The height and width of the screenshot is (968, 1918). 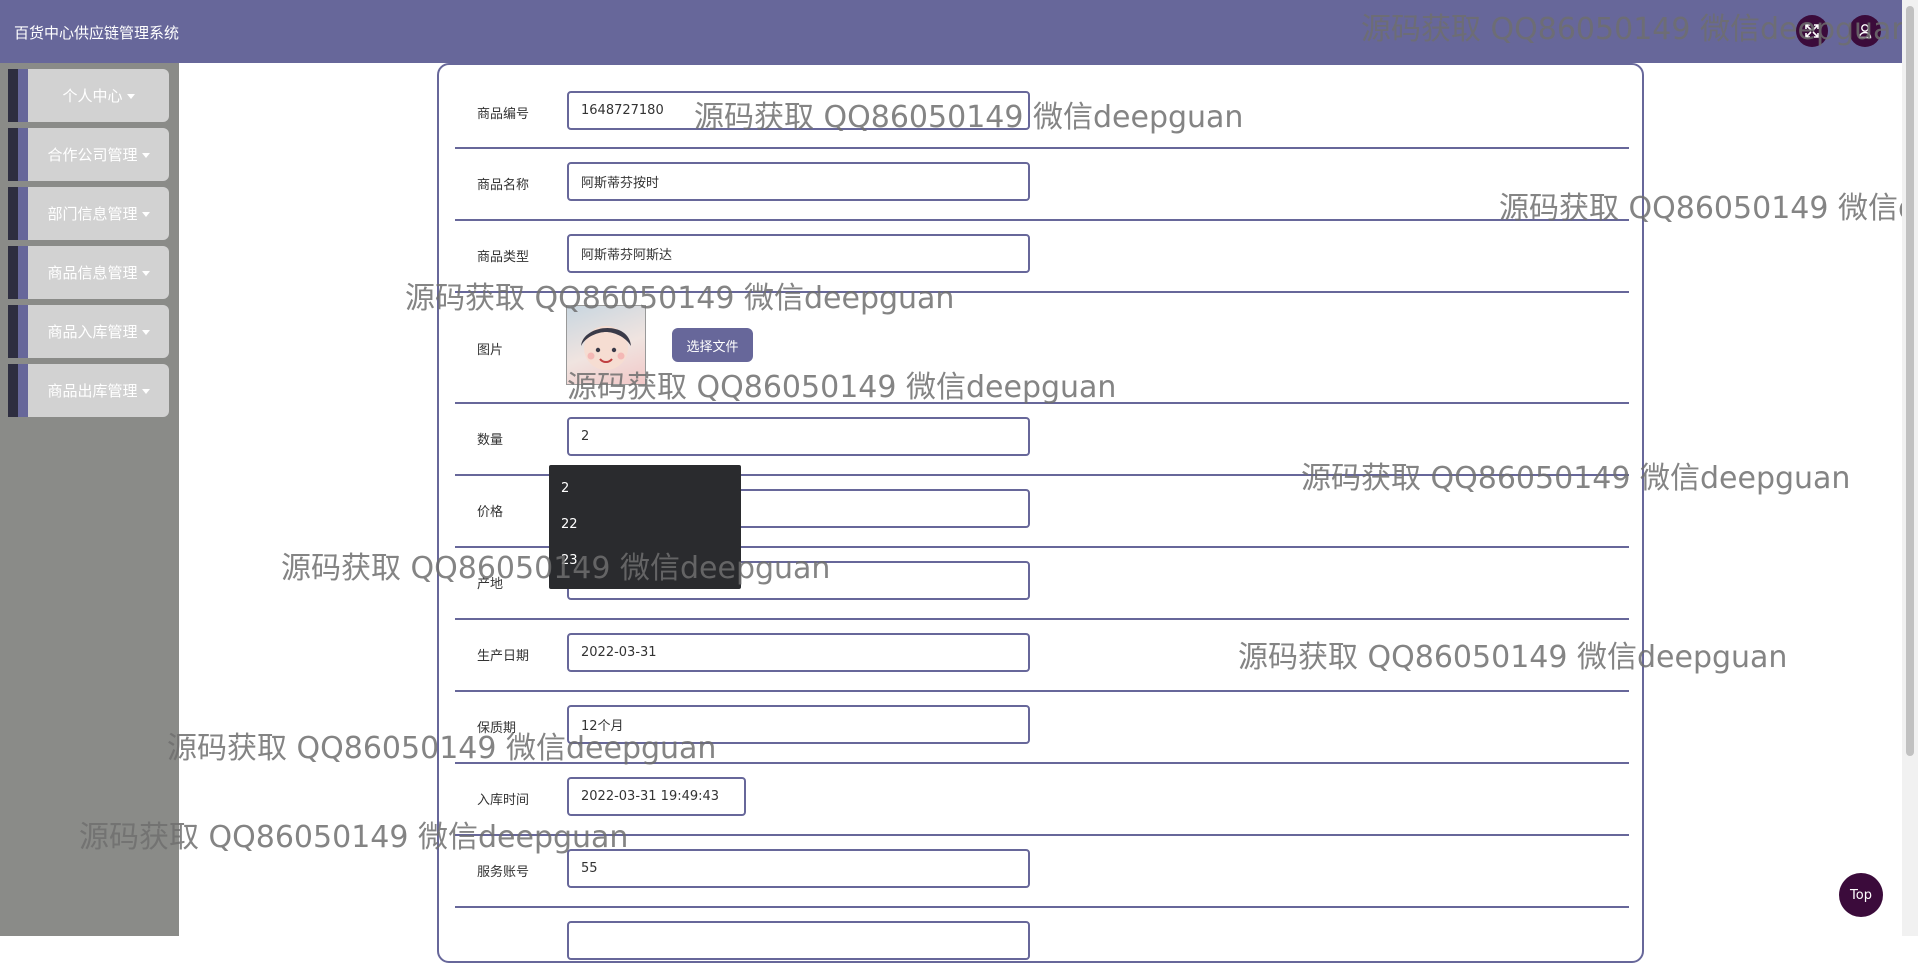 What do you see at coordinates (503, 257) in the screenshot?
I see `field-label: 商品类型` at bounding box center [503, 257].